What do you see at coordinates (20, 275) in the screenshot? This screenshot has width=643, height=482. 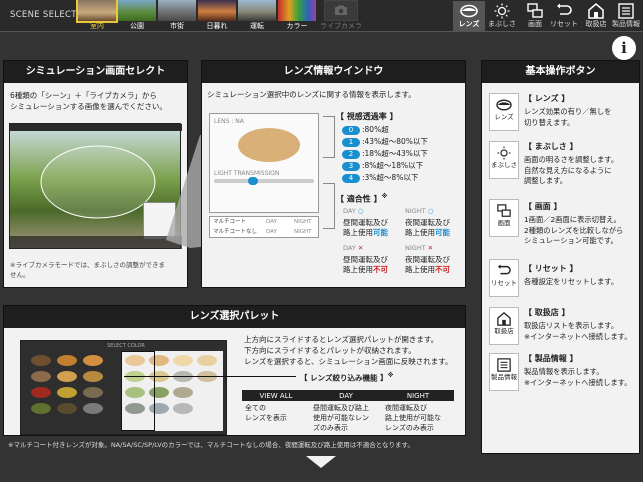 I see `sim-select-note-2: せん。` at bounding box center [20, 275].